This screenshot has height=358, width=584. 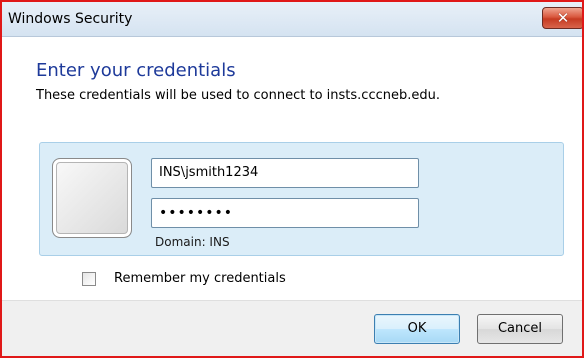 I want to click on close-button: ✕, so click(x=562, y=18).